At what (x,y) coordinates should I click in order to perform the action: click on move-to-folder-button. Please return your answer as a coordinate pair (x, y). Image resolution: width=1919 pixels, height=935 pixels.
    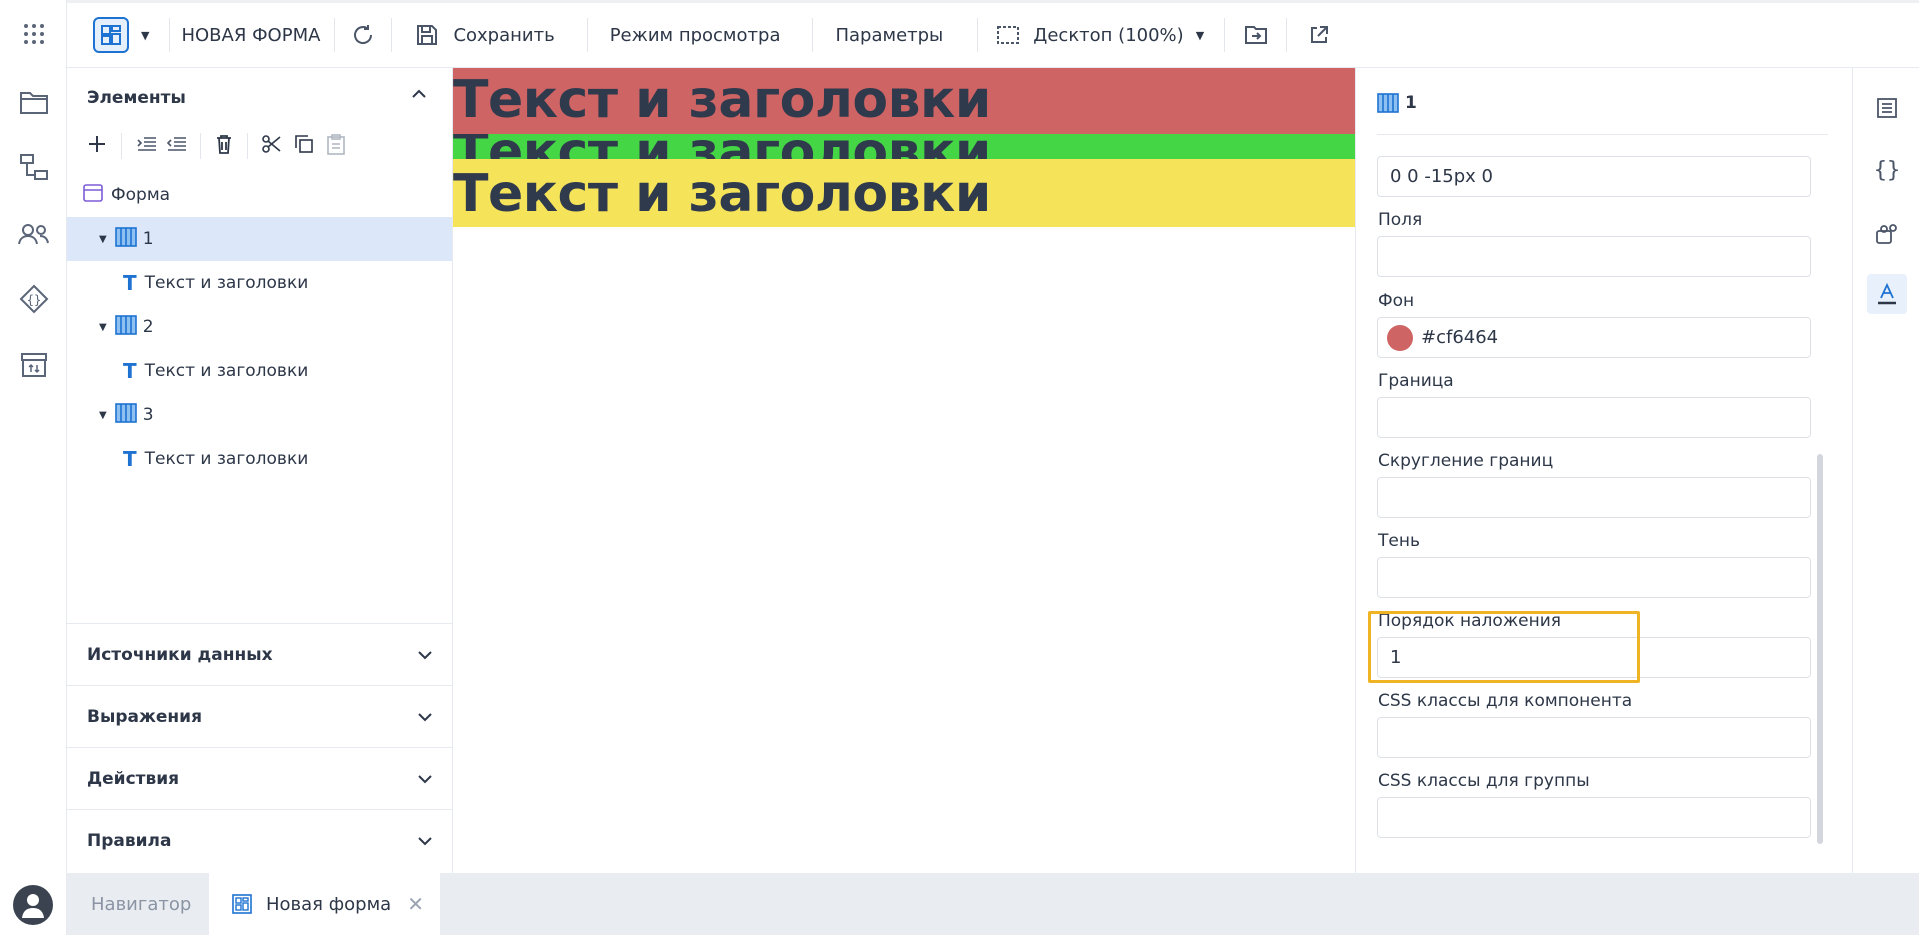
    Looking at the image, I should click on (1256, 35).